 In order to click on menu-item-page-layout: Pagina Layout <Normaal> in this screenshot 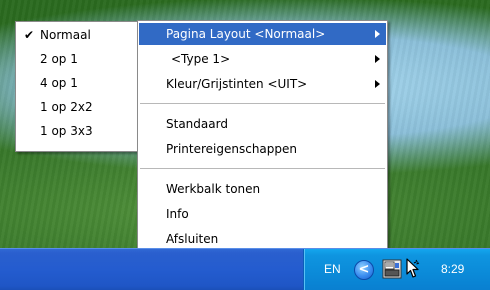, I will do `click(262, 34)`.